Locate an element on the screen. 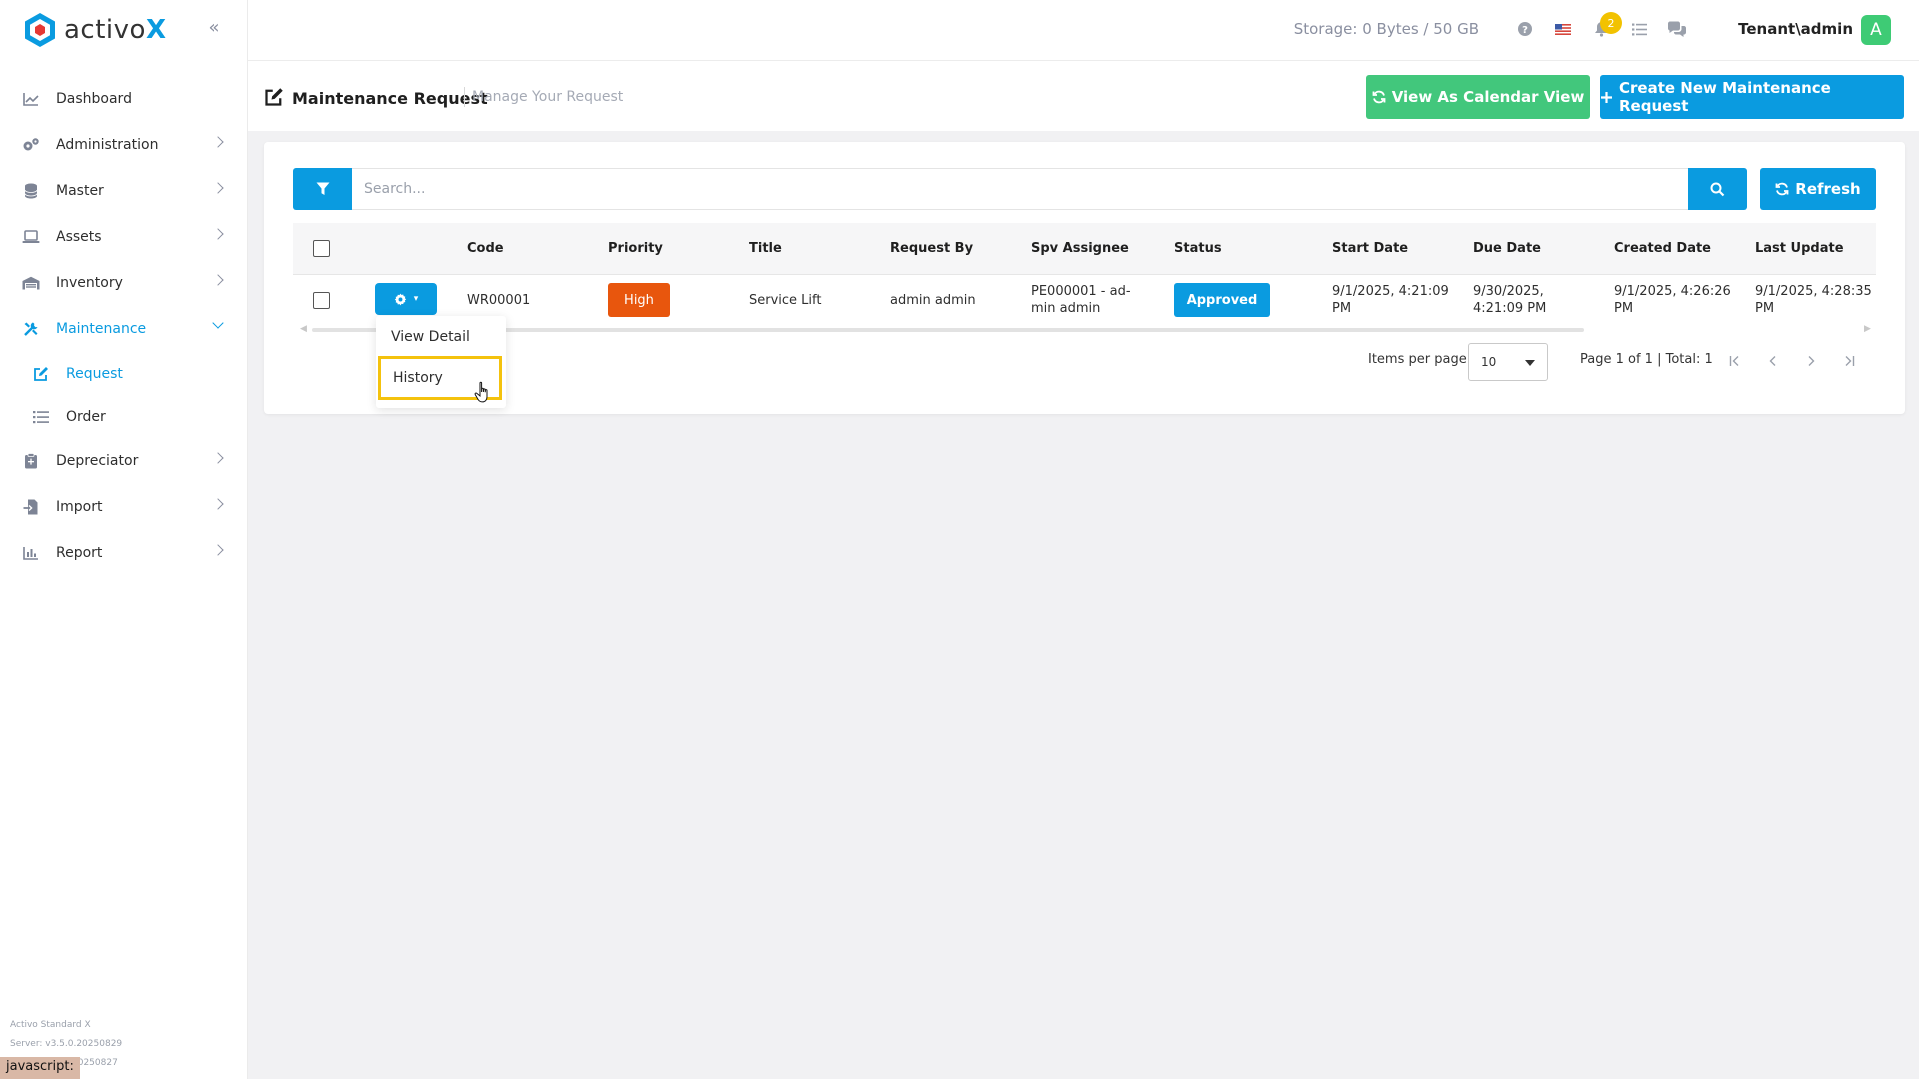 This screenshot has width=1919, height=1079. sidebar-item-dashboard: Dashboard is located at coordinates (124, 99).